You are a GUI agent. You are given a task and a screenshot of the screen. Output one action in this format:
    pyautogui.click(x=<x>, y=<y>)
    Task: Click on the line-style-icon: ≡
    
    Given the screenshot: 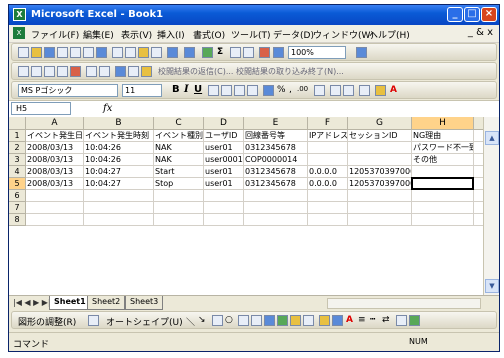 What is the action you would take?
    pyautogui.click(x=362, y=320)
    